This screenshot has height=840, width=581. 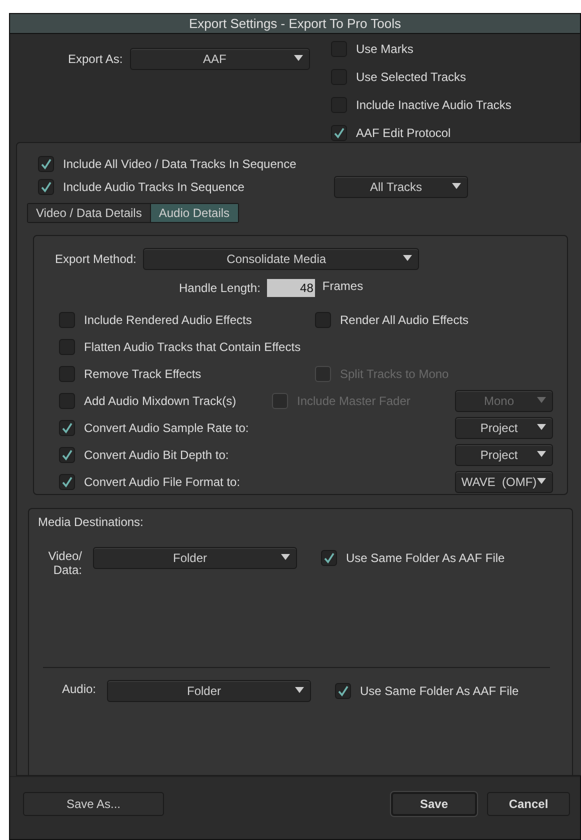 I want to click on section-title: Media Destinations:, so click(x=90, y=522).